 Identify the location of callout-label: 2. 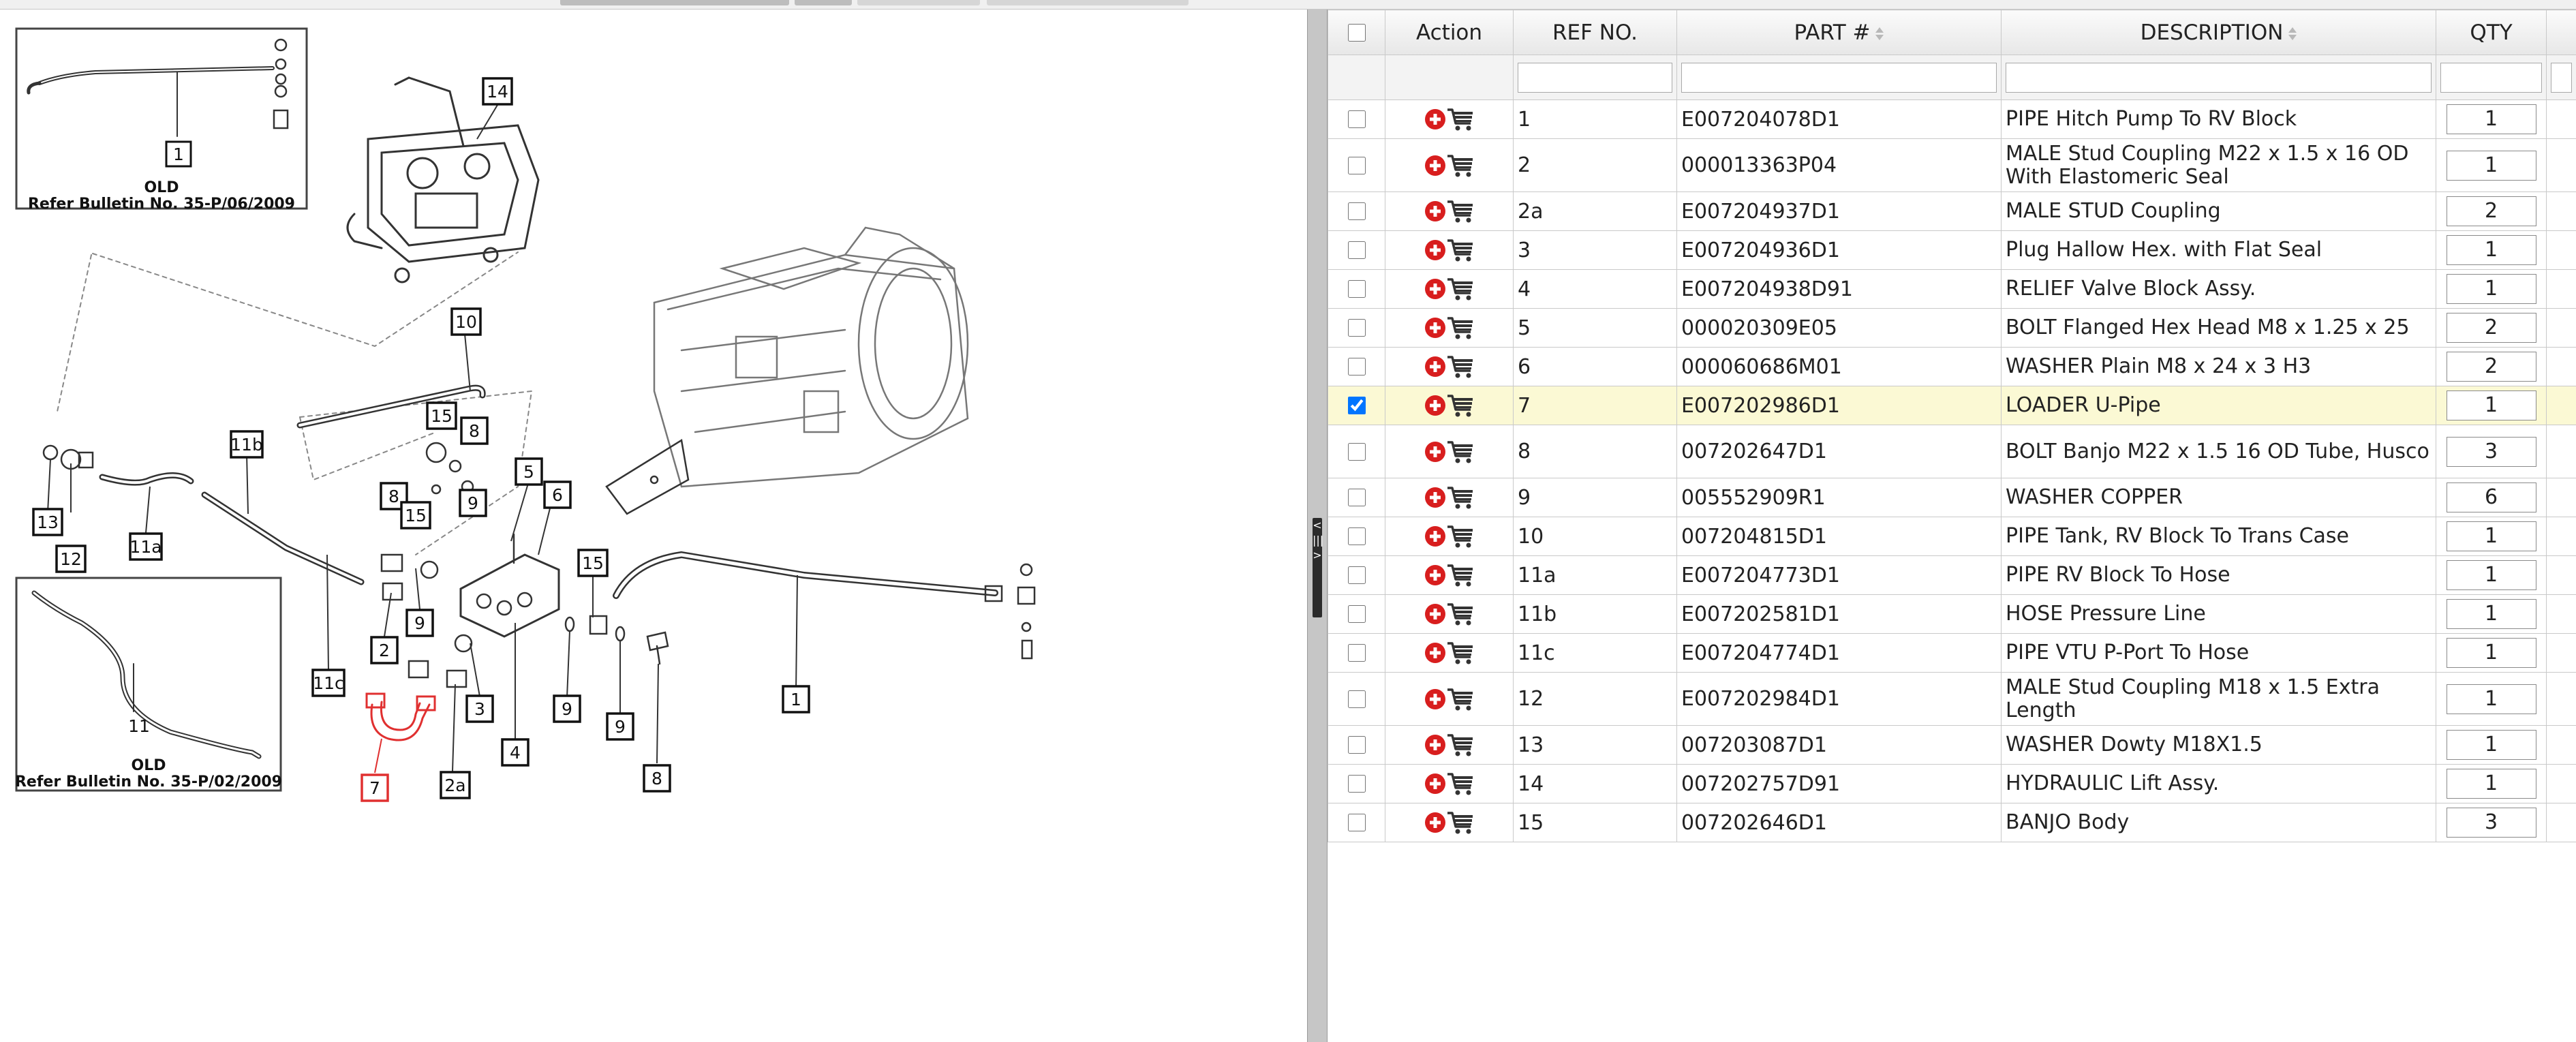
(384, 650).